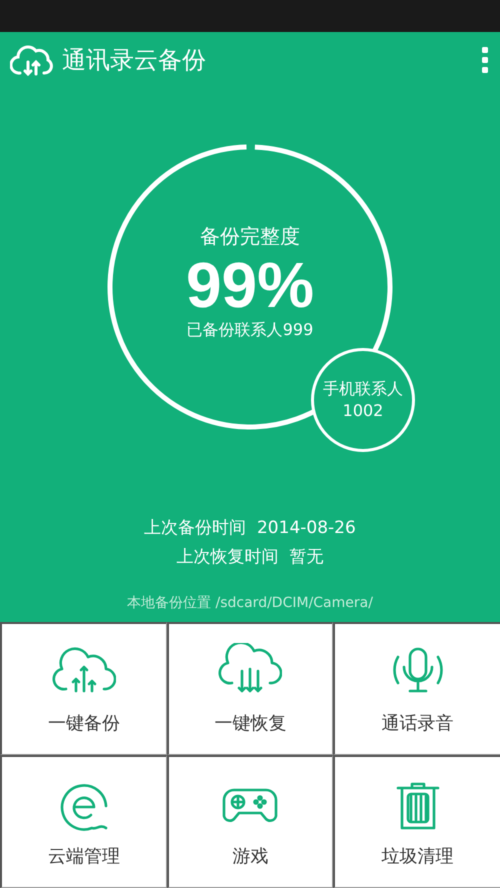  What do you see at coordinates (83, 821) in the screenshot?
I see `action-tile: 云端管理` at bounding box center [83, 821].